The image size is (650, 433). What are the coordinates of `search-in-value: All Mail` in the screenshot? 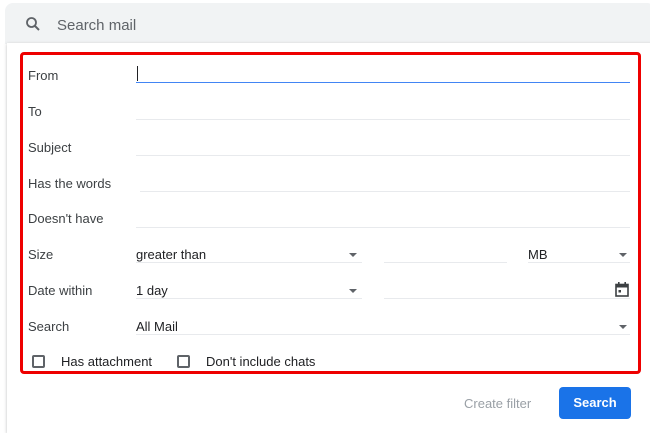 It's located at (157, 326).